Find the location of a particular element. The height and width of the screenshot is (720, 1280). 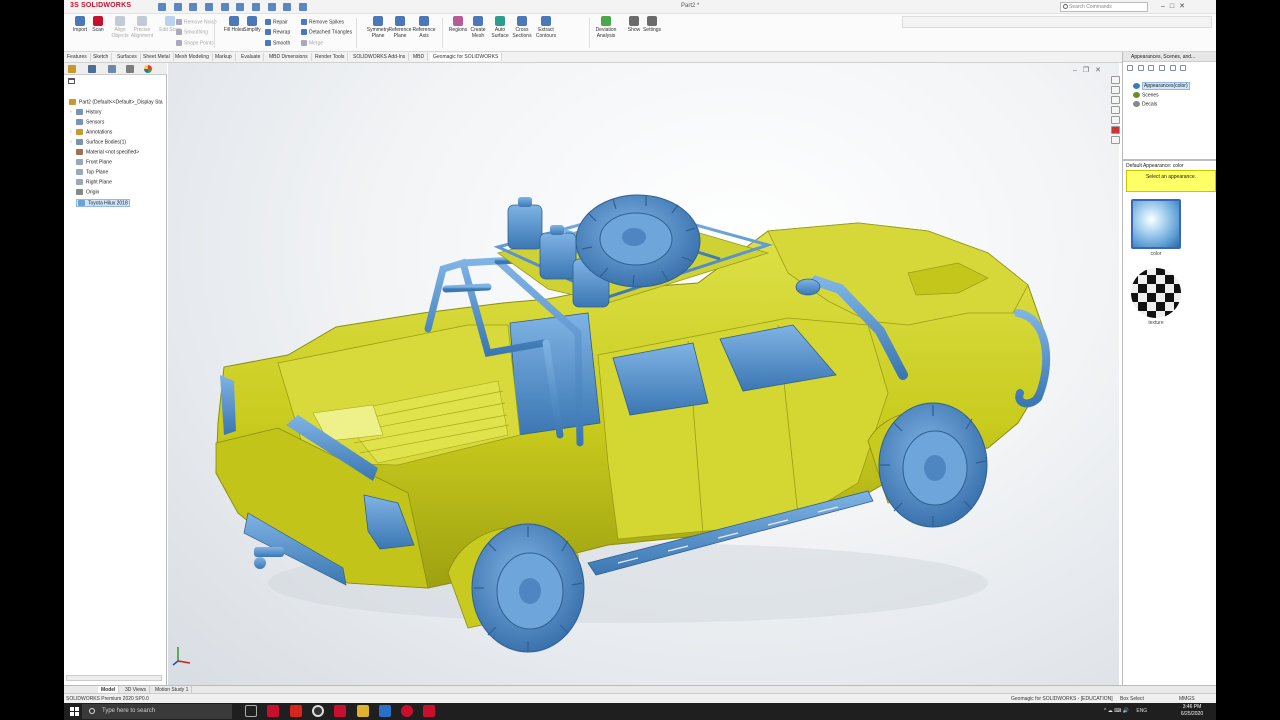

solidworks-logo: 3S SOLIDWORKS is located at coordinates (100, 5).